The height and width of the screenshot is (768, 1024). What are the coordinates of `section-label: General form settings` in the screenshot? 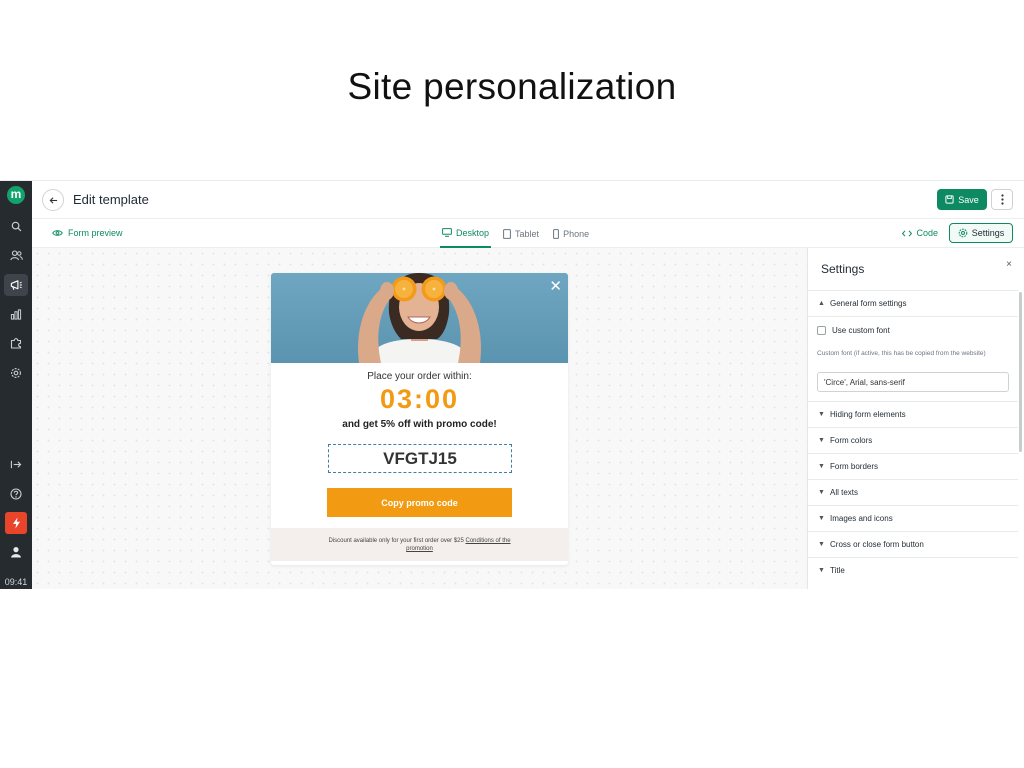 It's located at (868, 303).